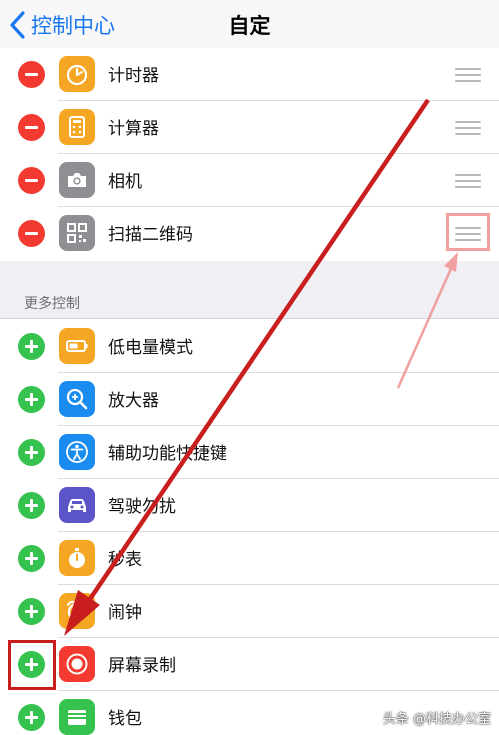 This screenshot has height=735, width=499. What do you see at coordinates (133, 76) in the screenshot?
I see `control-label: 计时器` at bounding box center [133, 76].